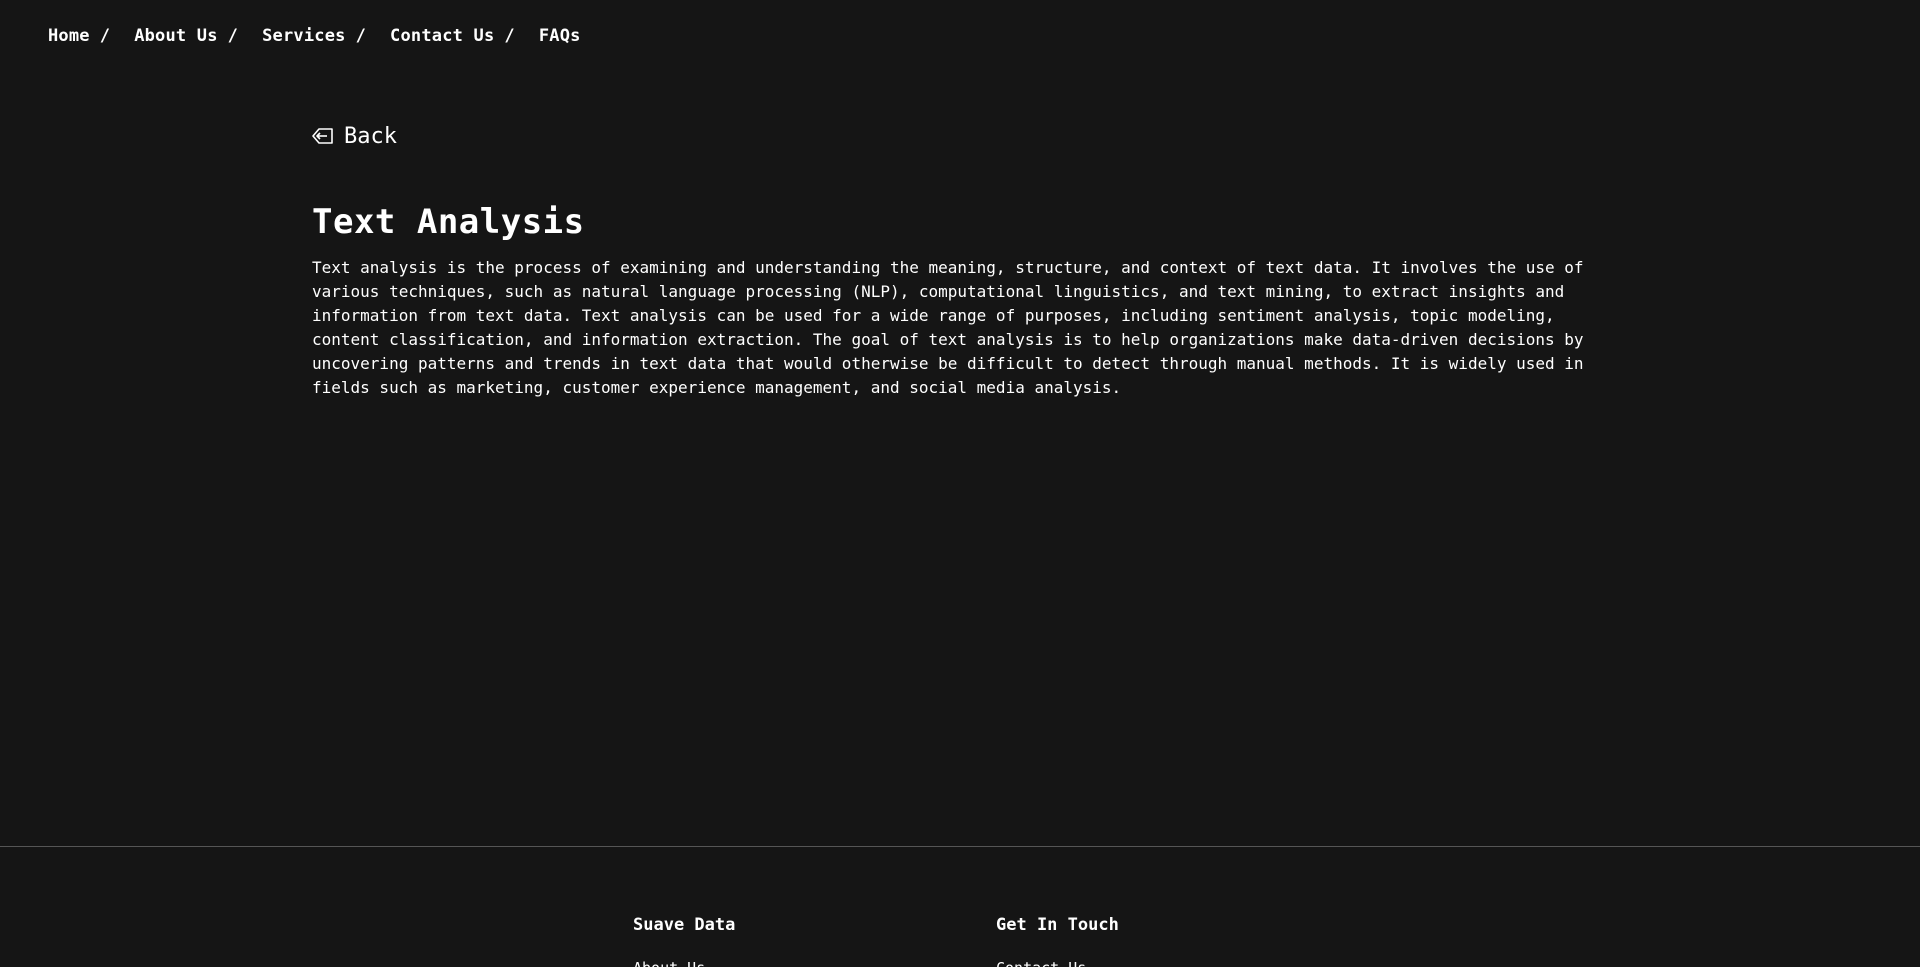  Describe the element at coordinates (448, 222) in the screenshot. I see `page-title: Text Analysis` at that location.